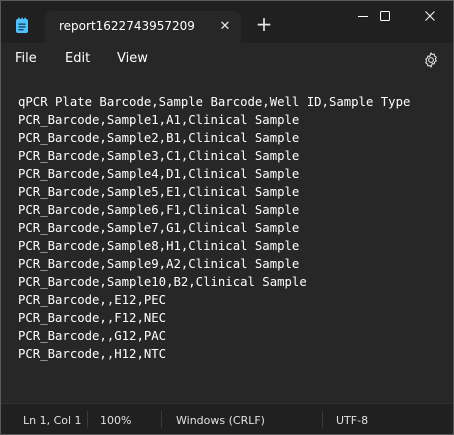 The image size is (454, 435). What do you see at coordinates (264, 24) in the screenshot?
I see `new-tab-button: +` at bounding box center [264, 24].